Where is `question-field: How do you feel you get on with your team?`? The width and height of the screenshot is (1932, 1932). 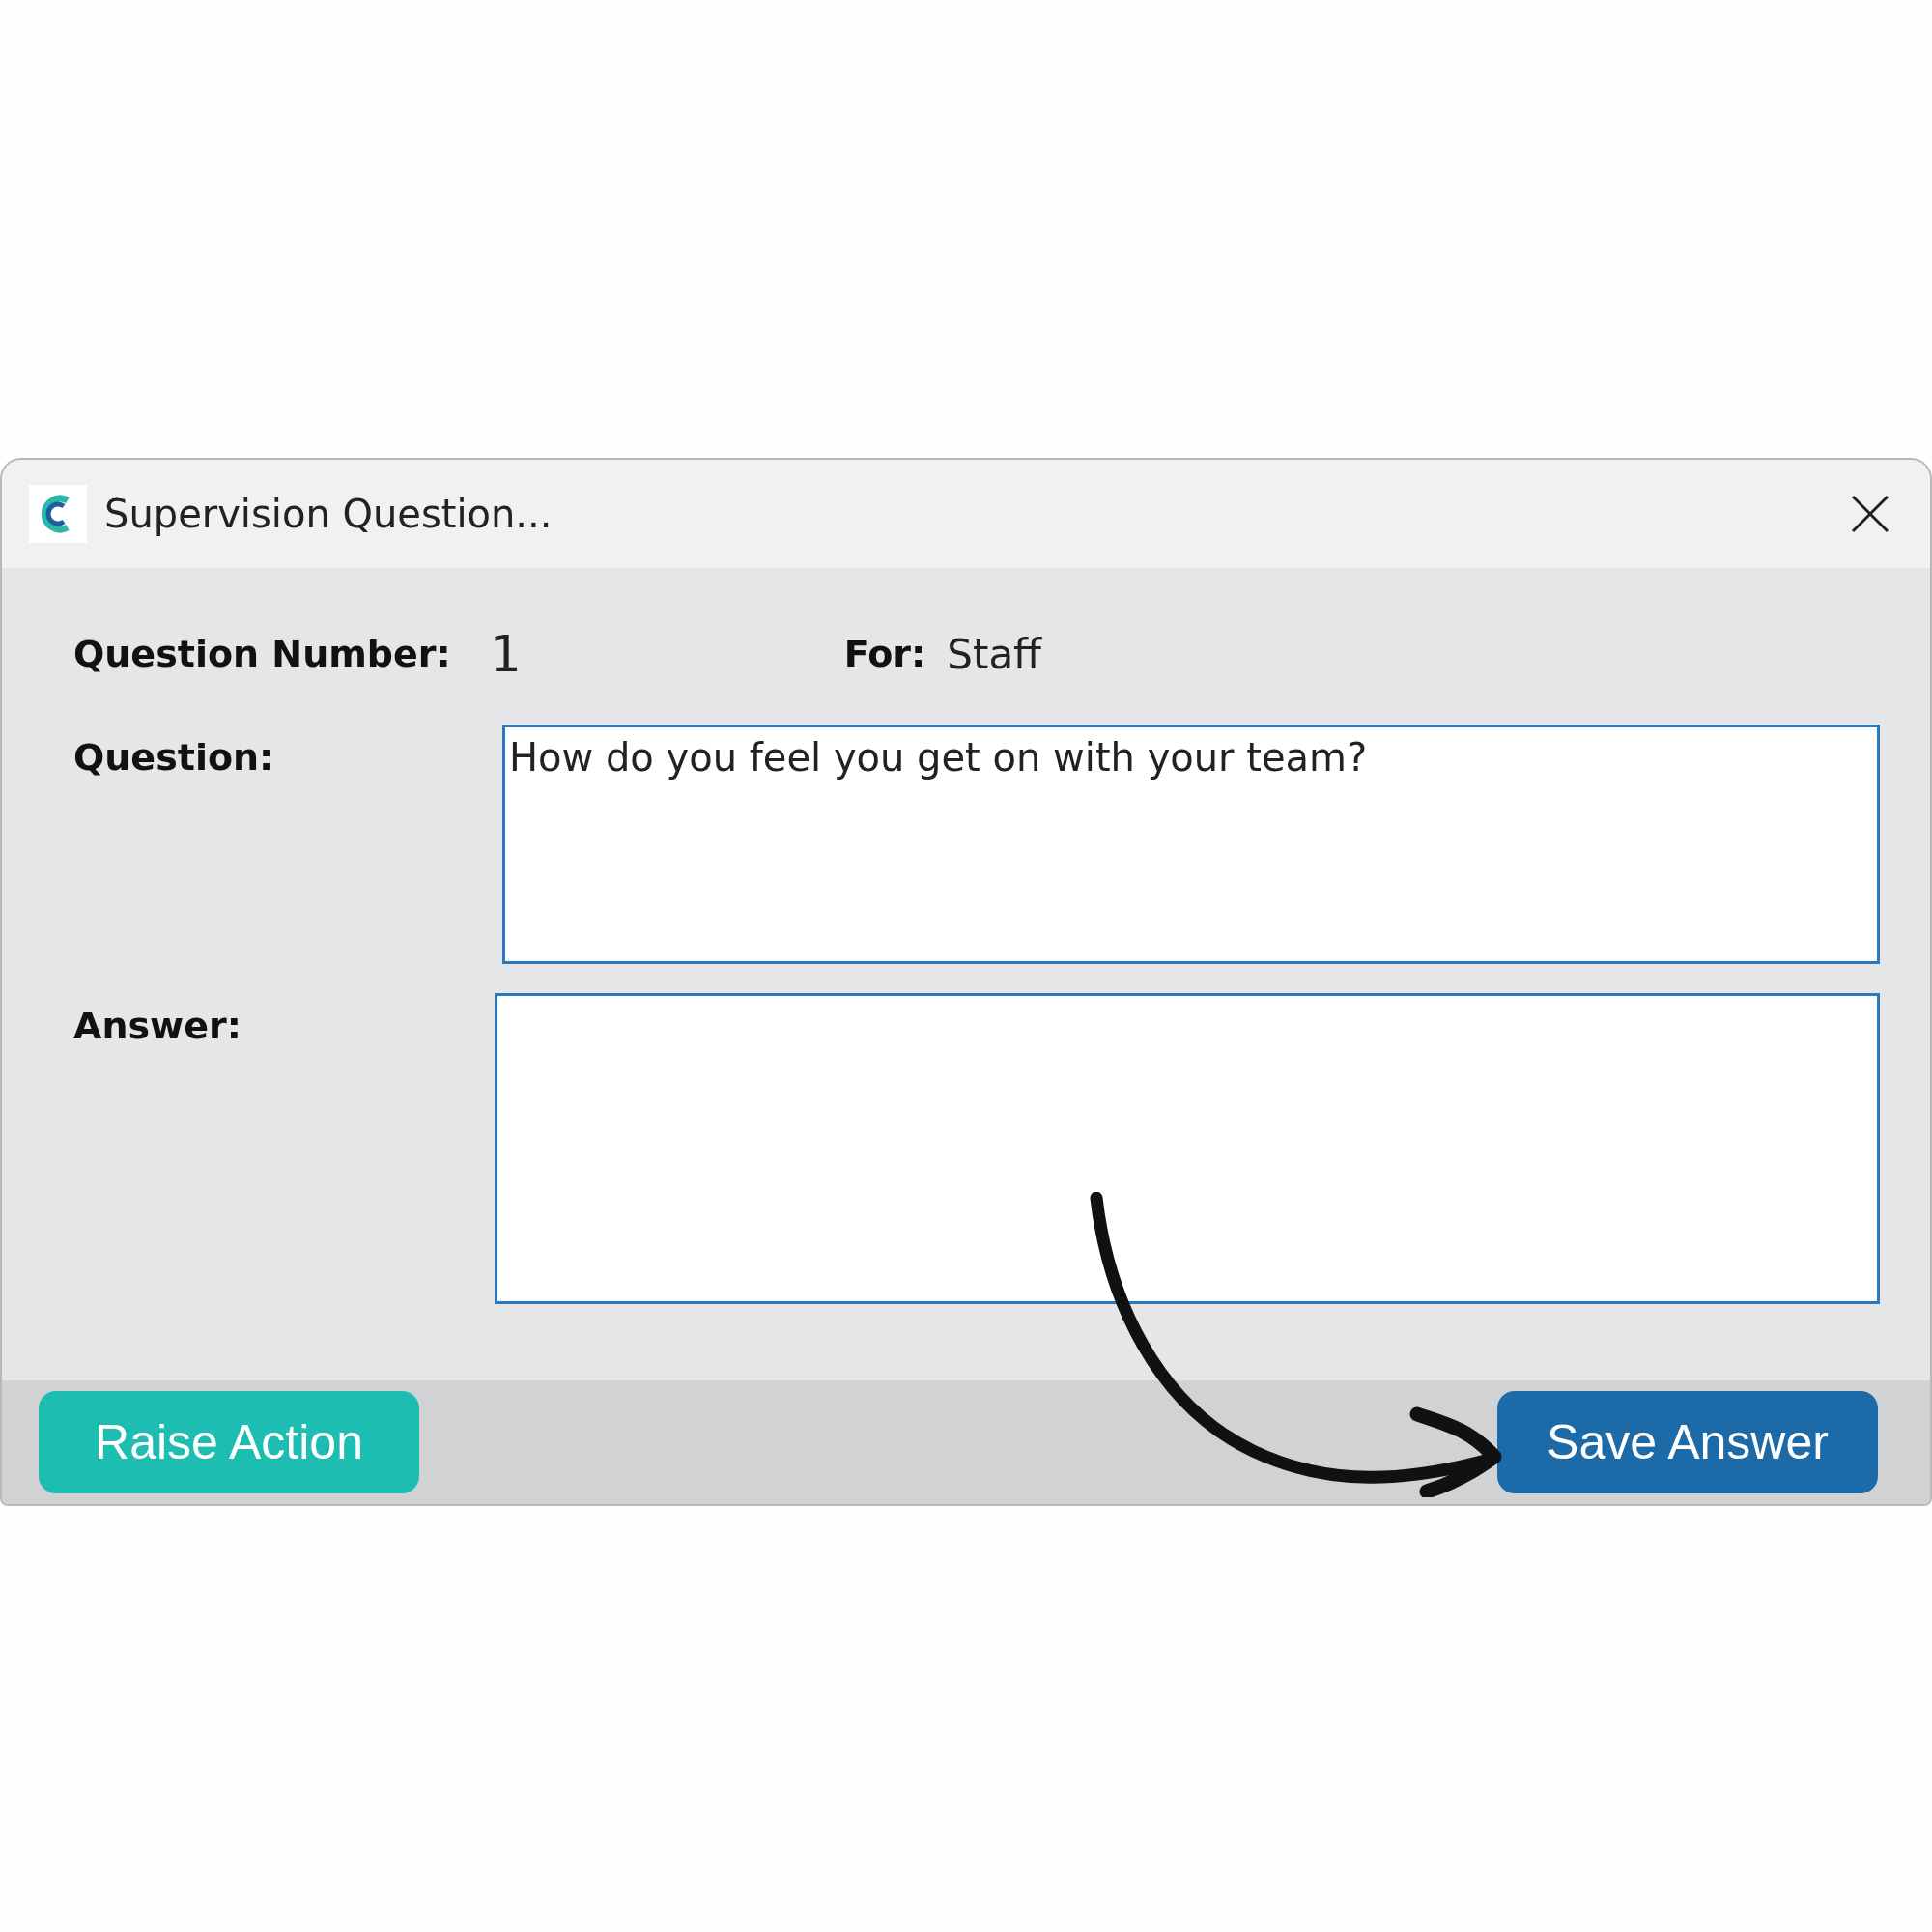
question-field: How do you feel you get on with your team? is located at coordinates (1191, 844).